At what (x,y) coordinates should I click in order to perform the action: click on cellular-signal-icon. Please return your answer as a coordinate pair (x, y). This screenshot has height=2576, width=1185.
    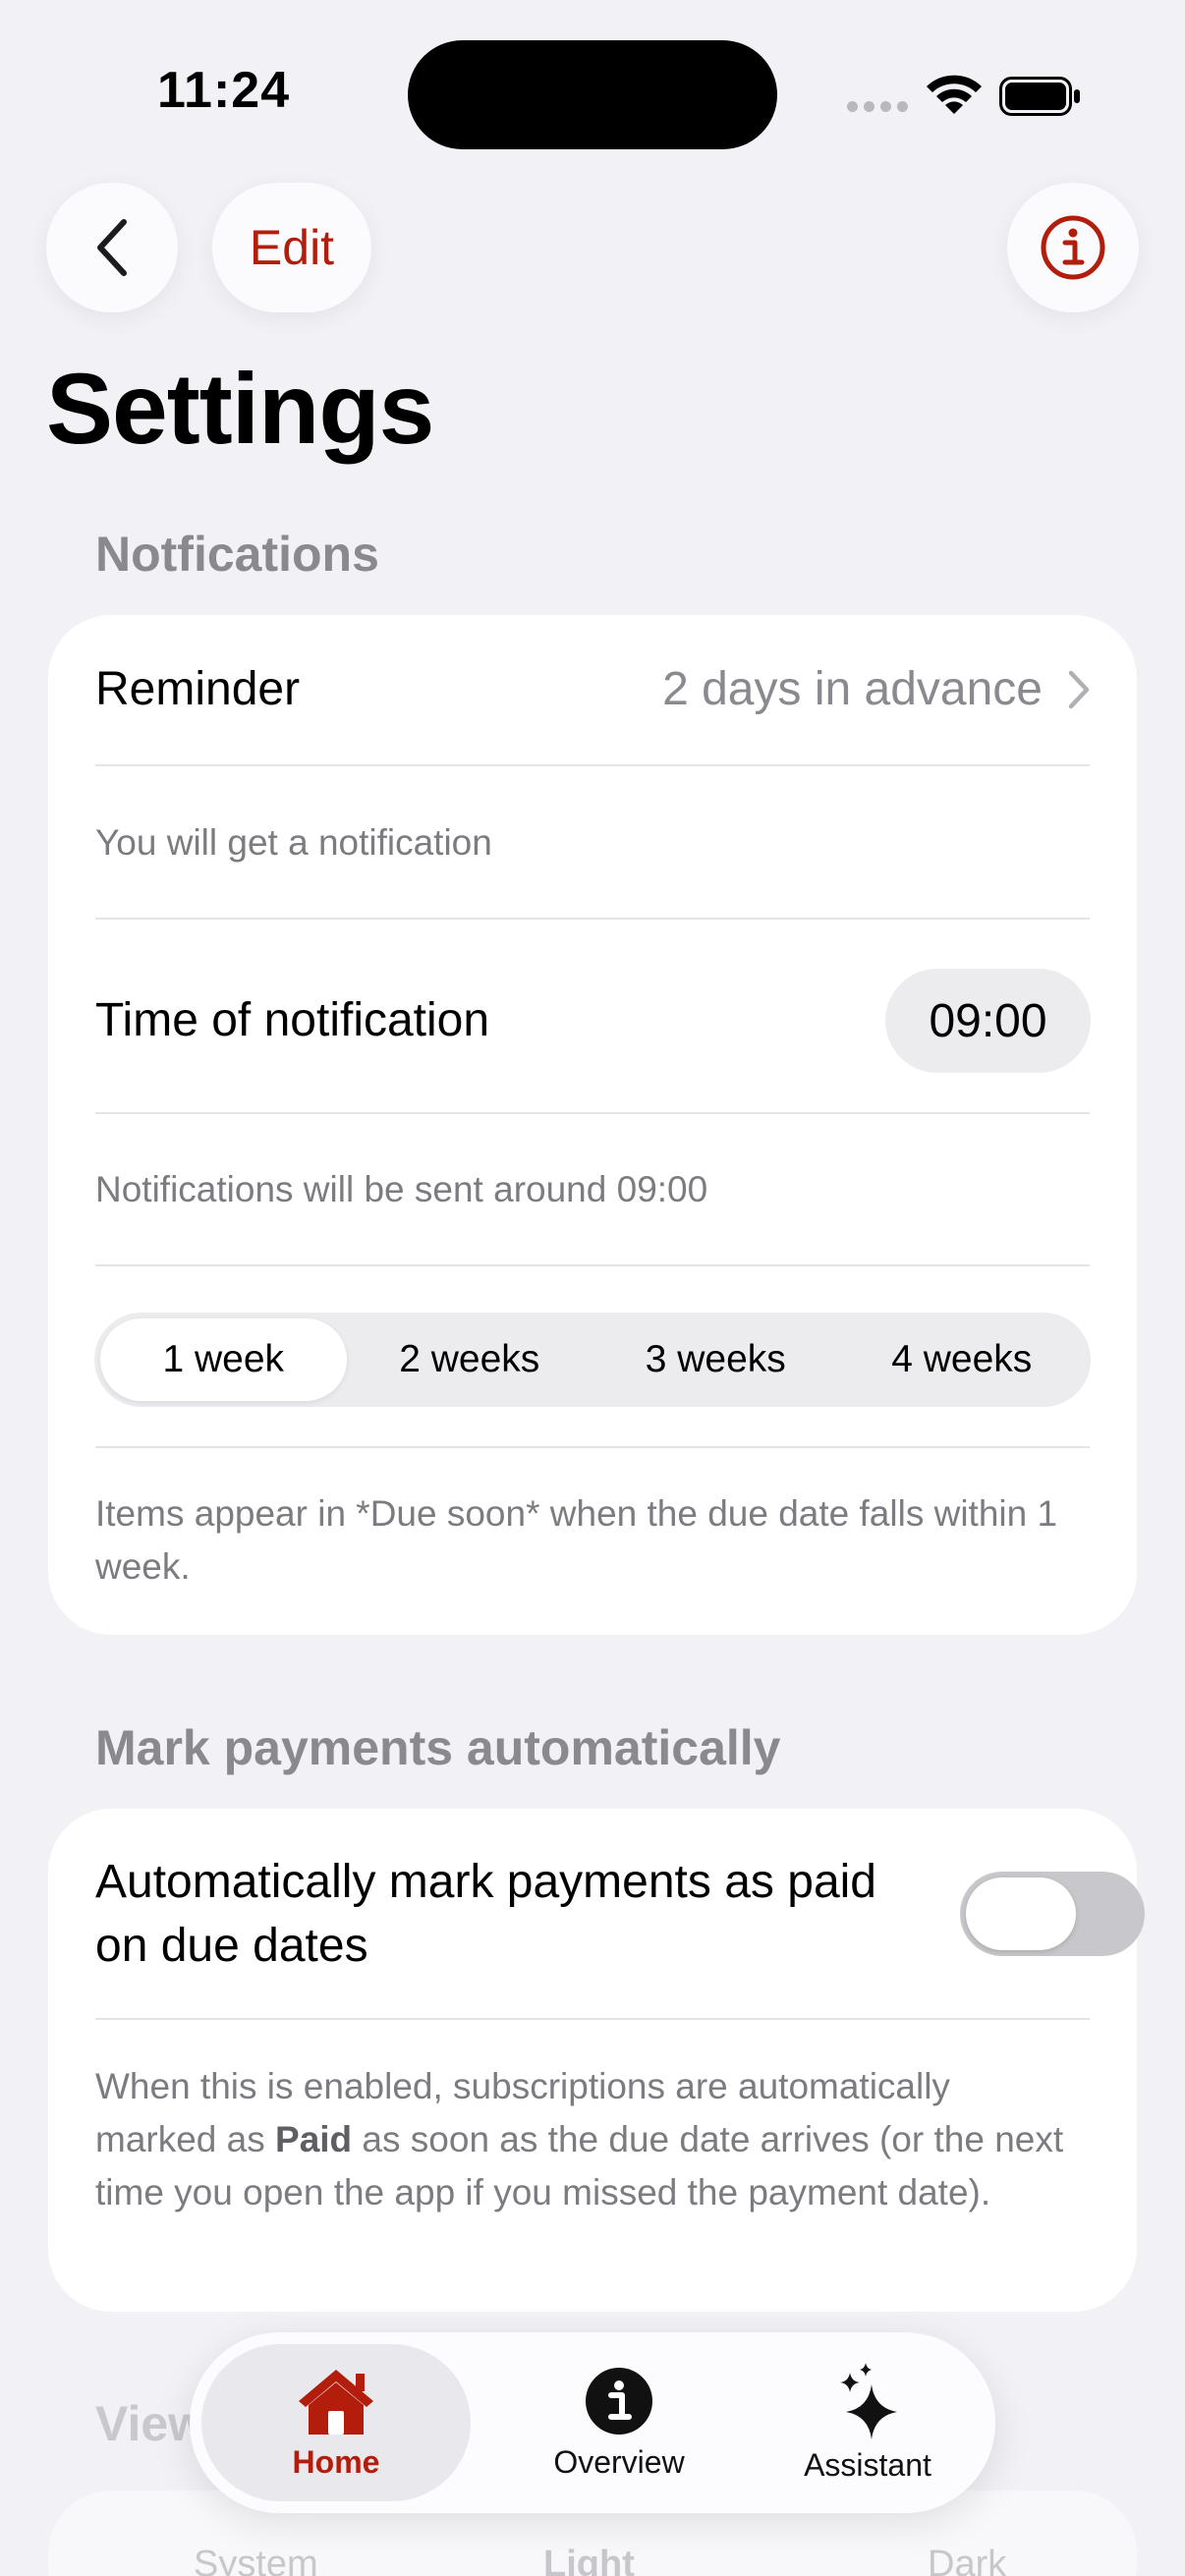
    Looking at the image, I should click on (878, 106).